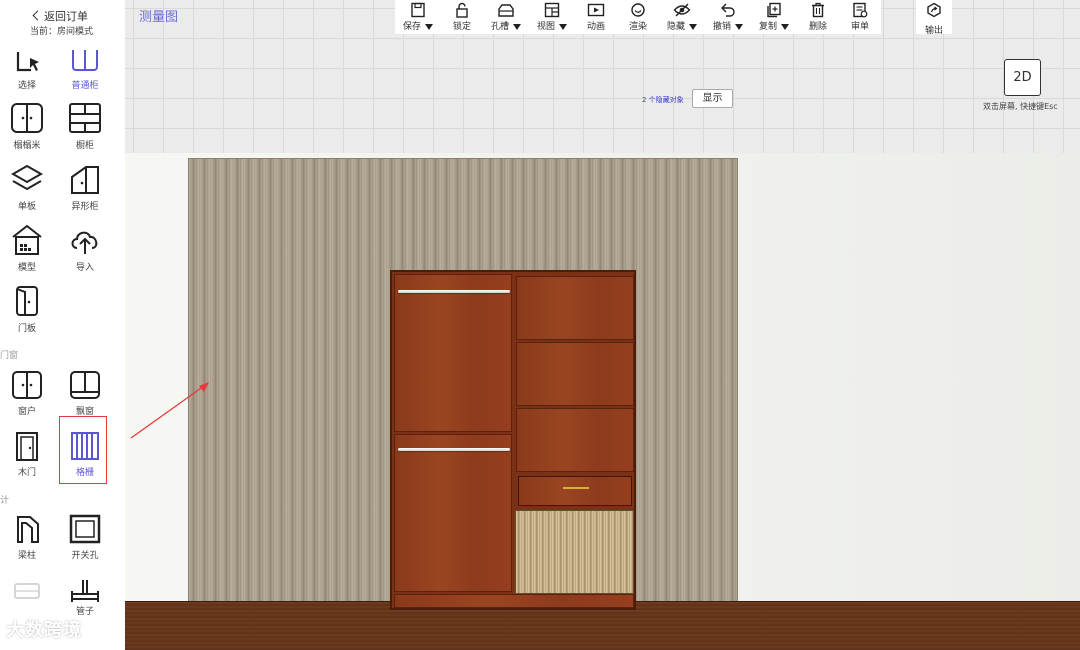  I want to click on tool-wood-door-label: 木门, so click(26, 473).